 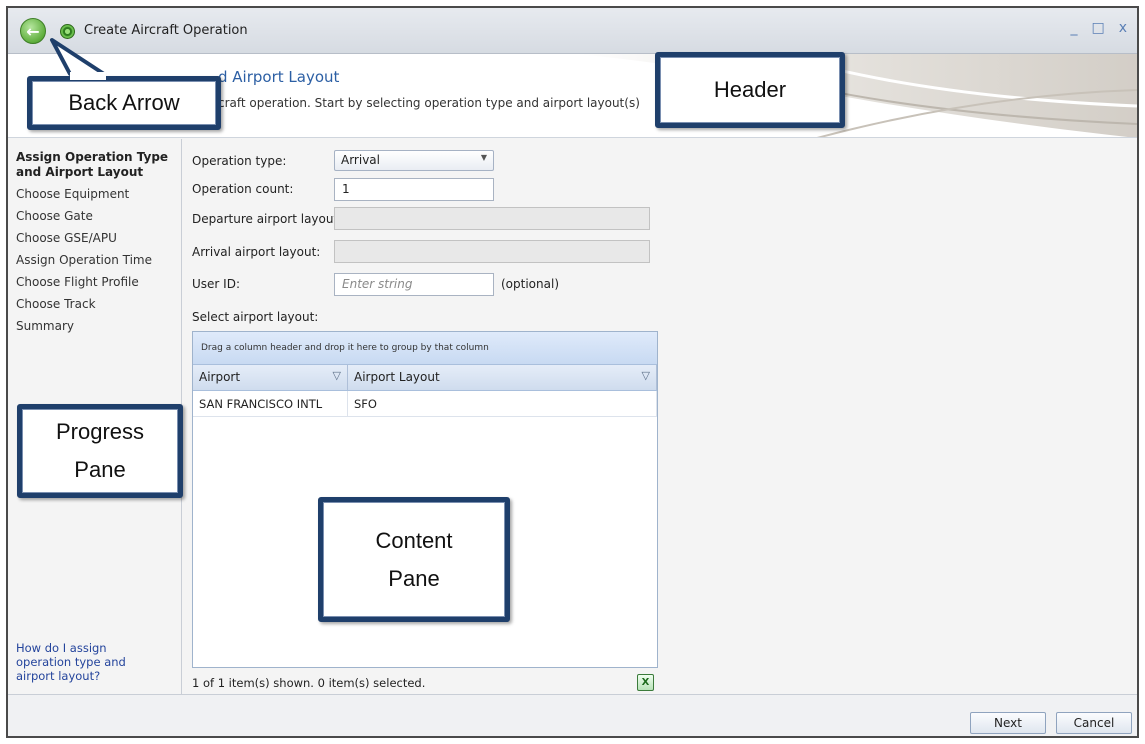 What do you see at coordinates (100, 469) in the screenshot?
I see `progress-pane-callout-line2: Pane` at bounding box center [100, 469].